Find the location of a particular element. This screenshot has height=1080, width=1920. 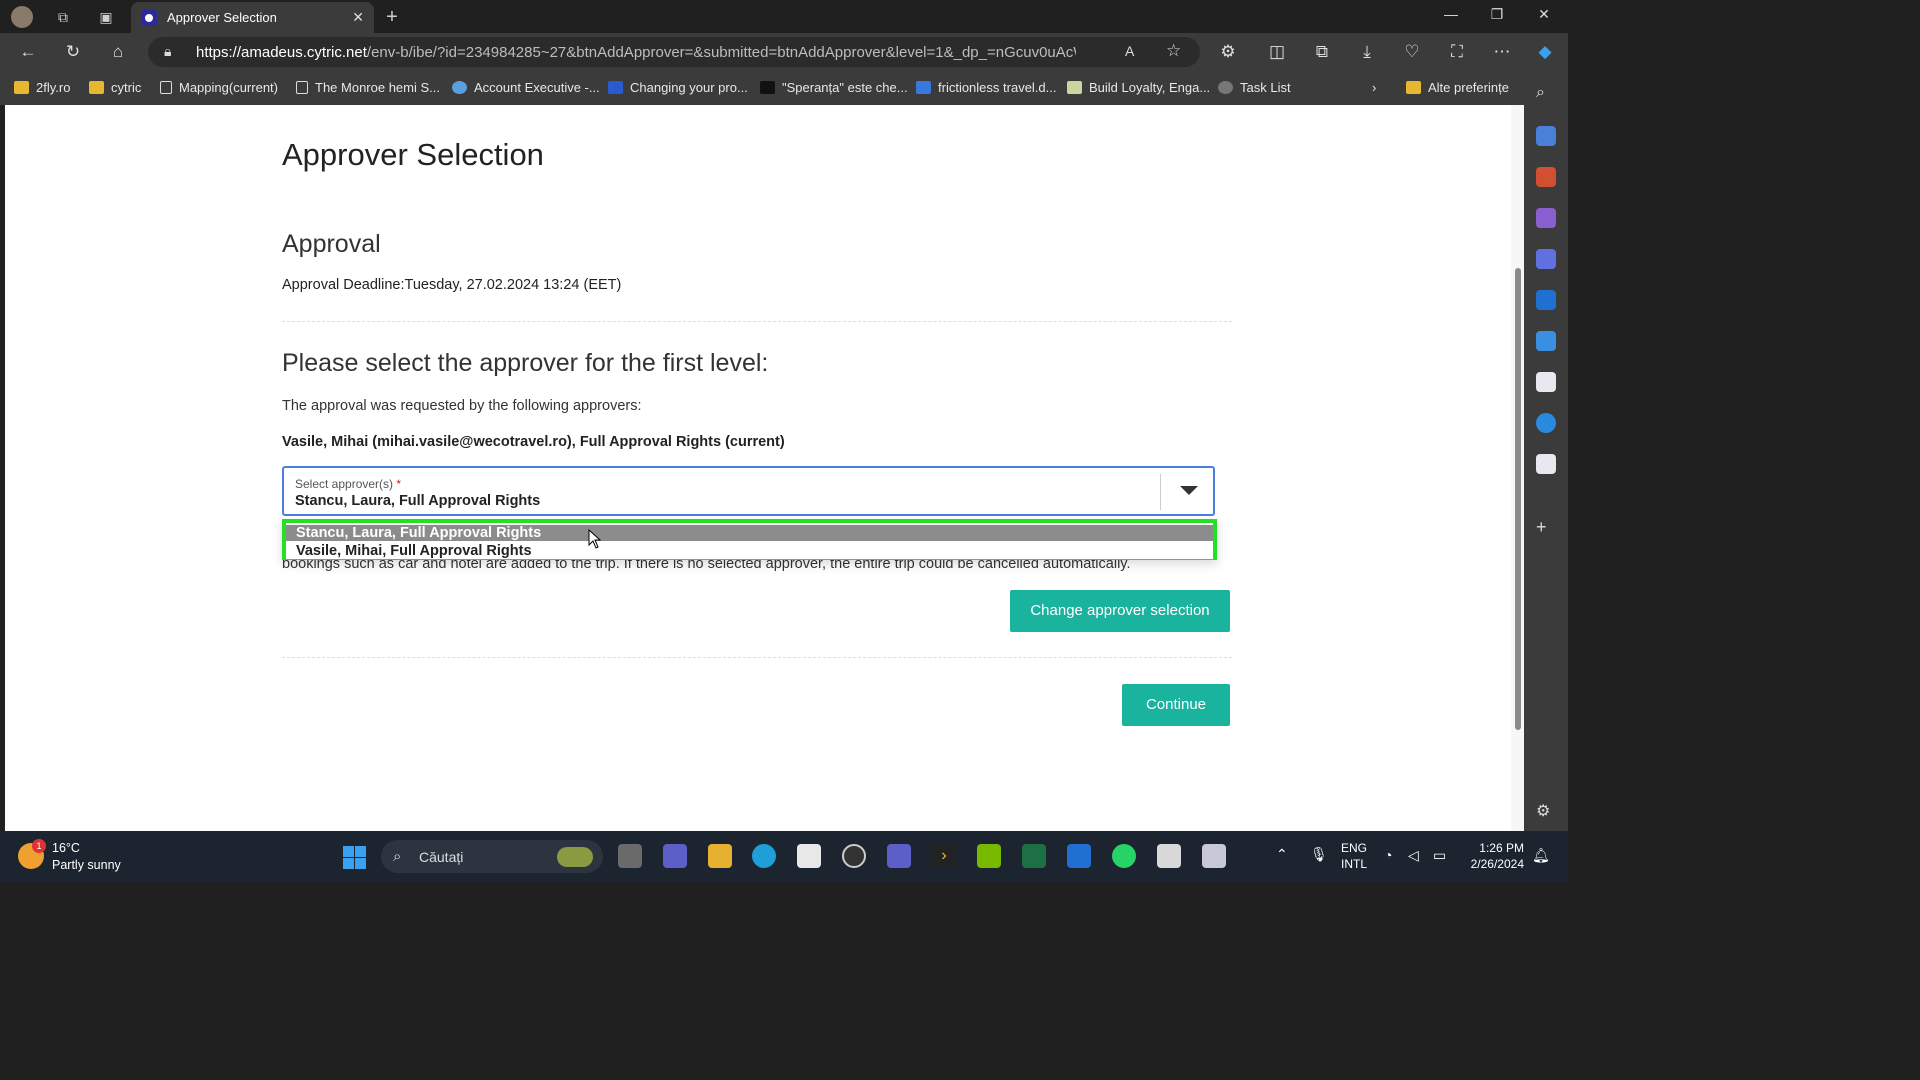

notification-bell-icon: 🔔︎ is located at coordinates (1541, 855).